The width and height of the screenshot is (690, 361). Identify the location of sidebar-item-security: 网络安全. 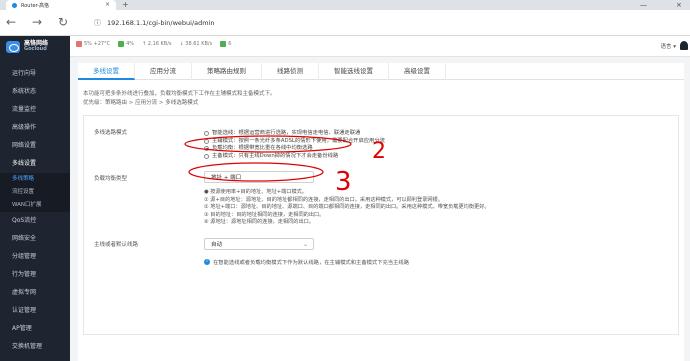
(35, 239).